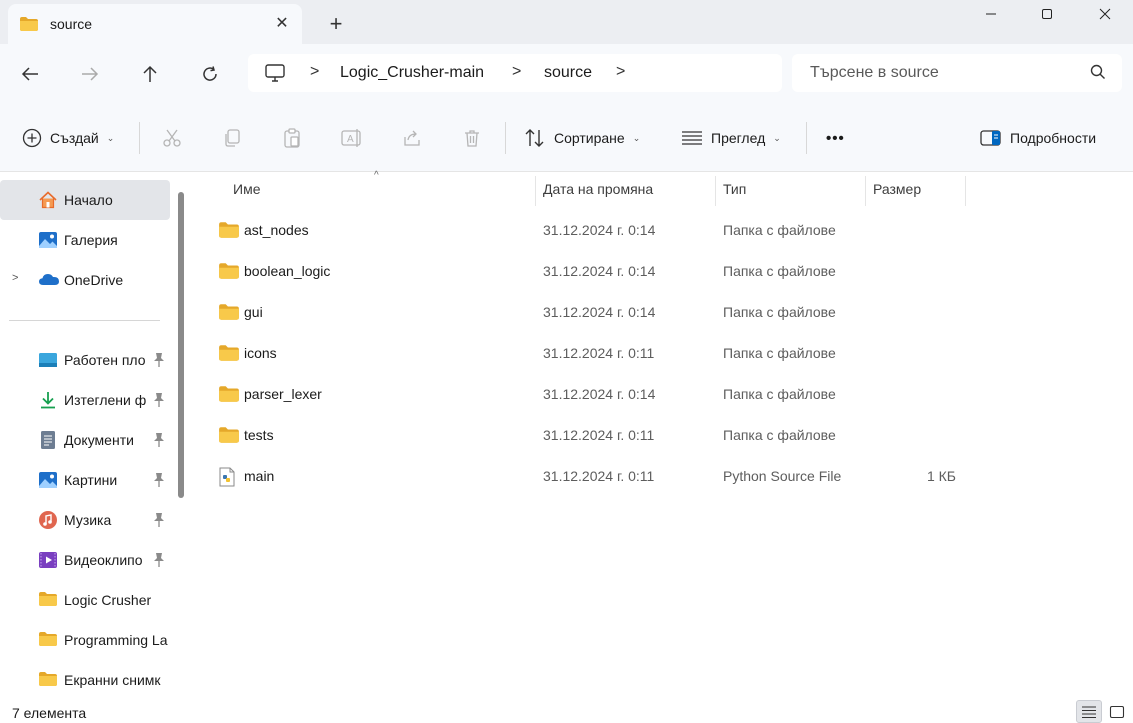  I want to click on address-bar: > Logic_Crusher-main > source >, so click(515, 73).